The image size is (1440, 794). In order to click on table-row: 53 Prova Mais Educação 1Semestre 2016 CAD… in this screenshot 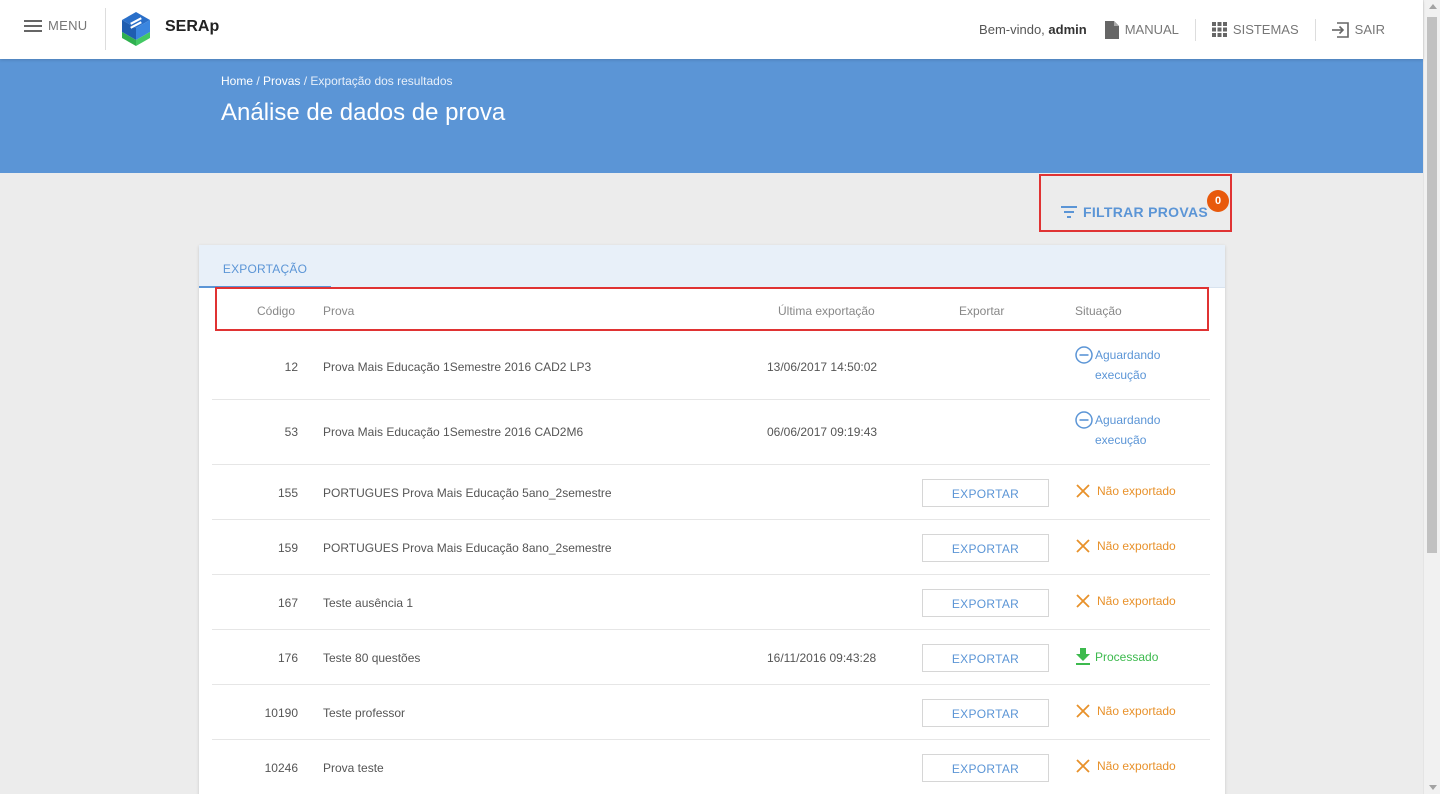, I will do `click(711, 432)`.